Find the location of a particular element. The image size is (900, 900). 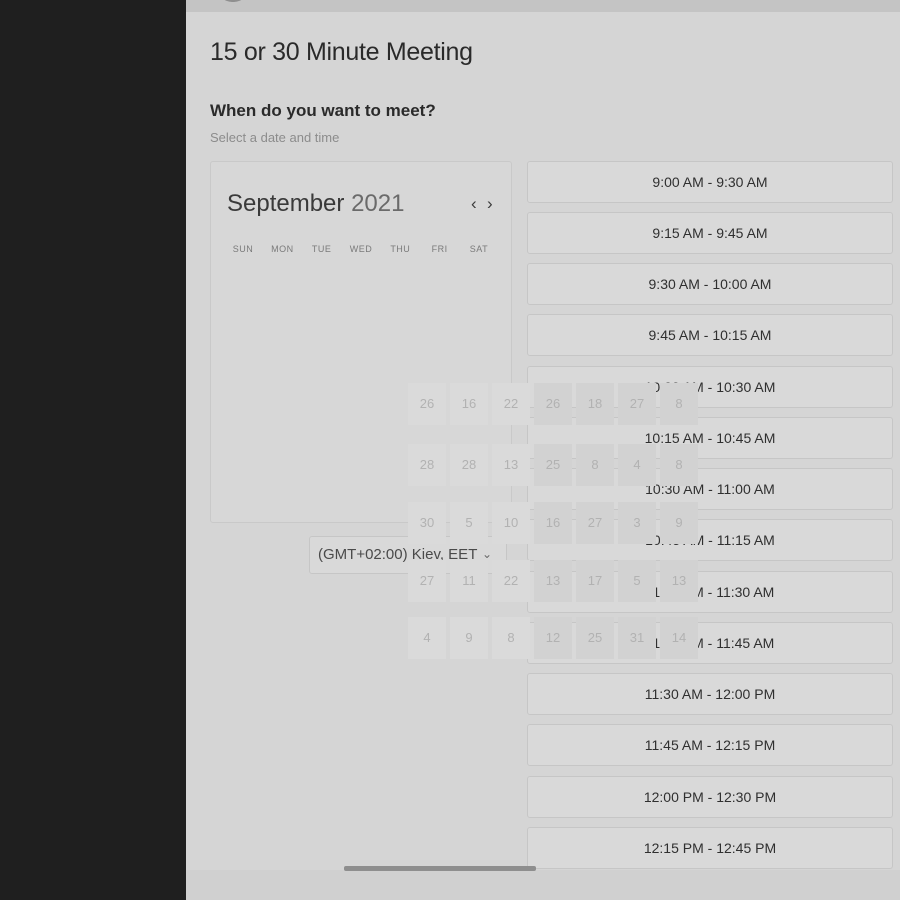

date-cell: 12 is located at coordinates (553, 638).